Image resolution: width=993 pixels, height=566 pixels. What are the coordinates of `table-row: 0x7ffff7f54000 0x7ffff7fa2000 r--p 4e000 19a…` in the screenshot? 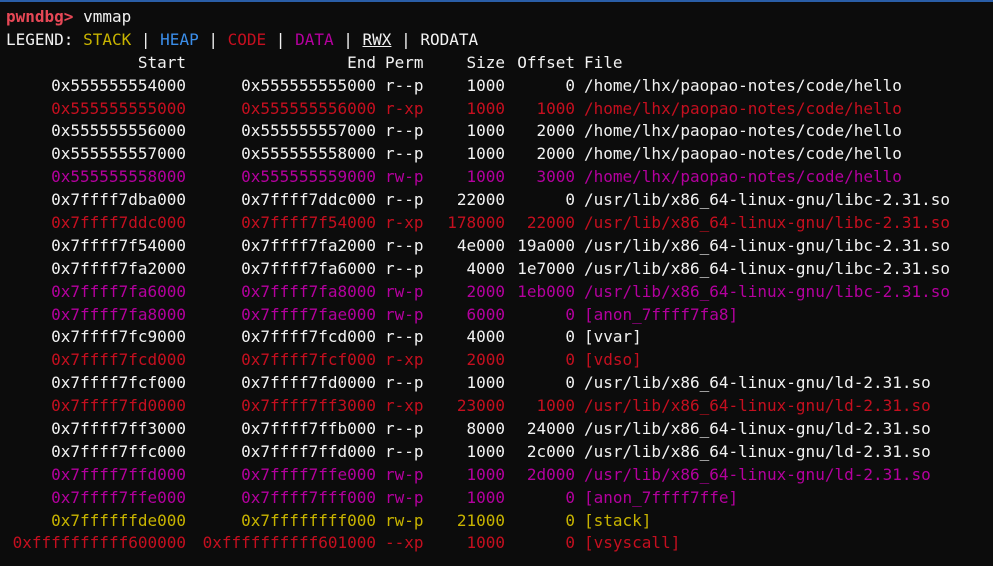 It's located at (499, 246).